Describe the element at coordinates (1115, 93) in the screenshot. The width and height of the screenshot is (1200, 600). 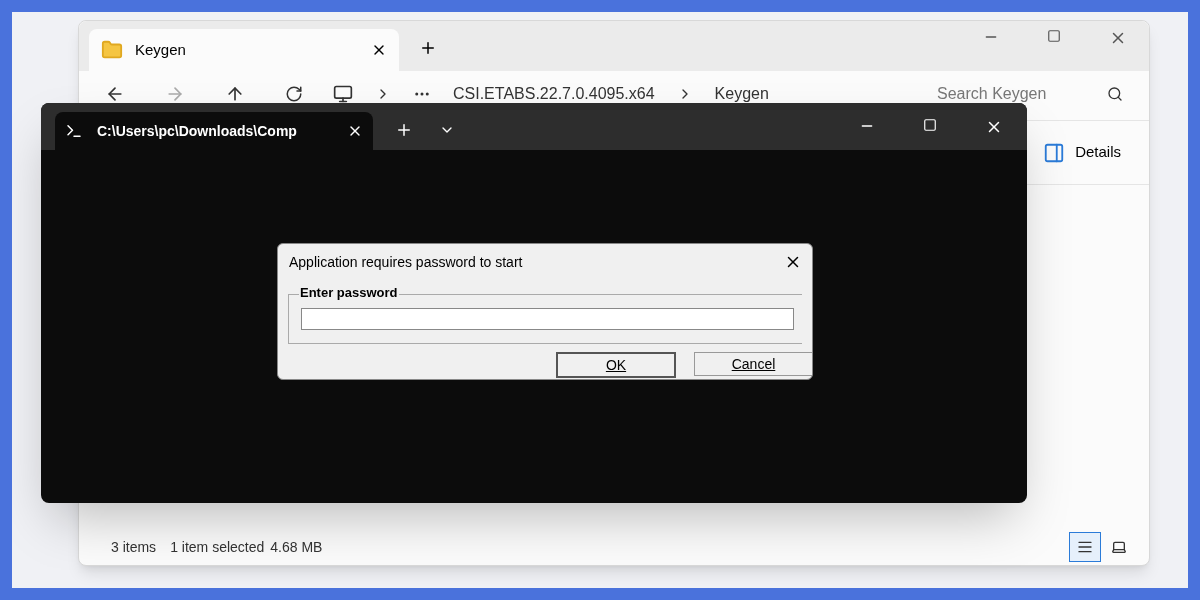
I see `search-icon` at that location.